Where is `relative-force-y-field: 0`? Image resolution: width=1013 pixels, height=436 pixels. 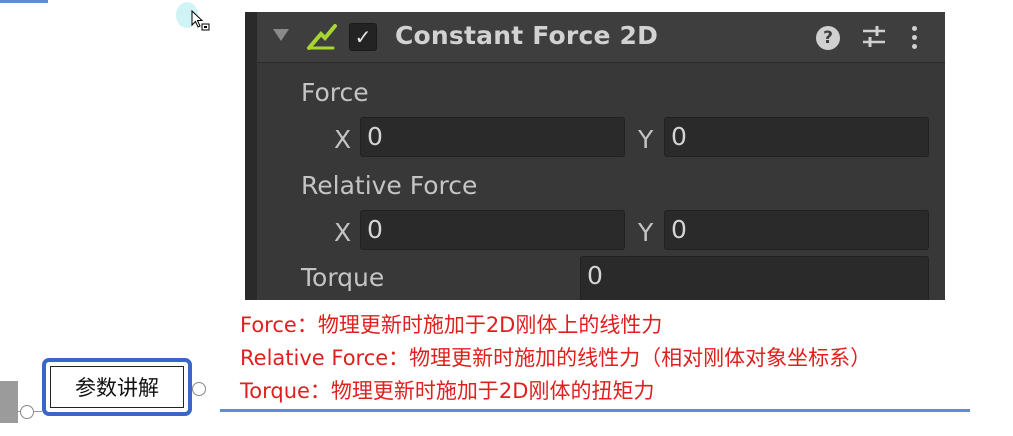
relative-force-y-field: 0 is located at coordinates (796, 230).